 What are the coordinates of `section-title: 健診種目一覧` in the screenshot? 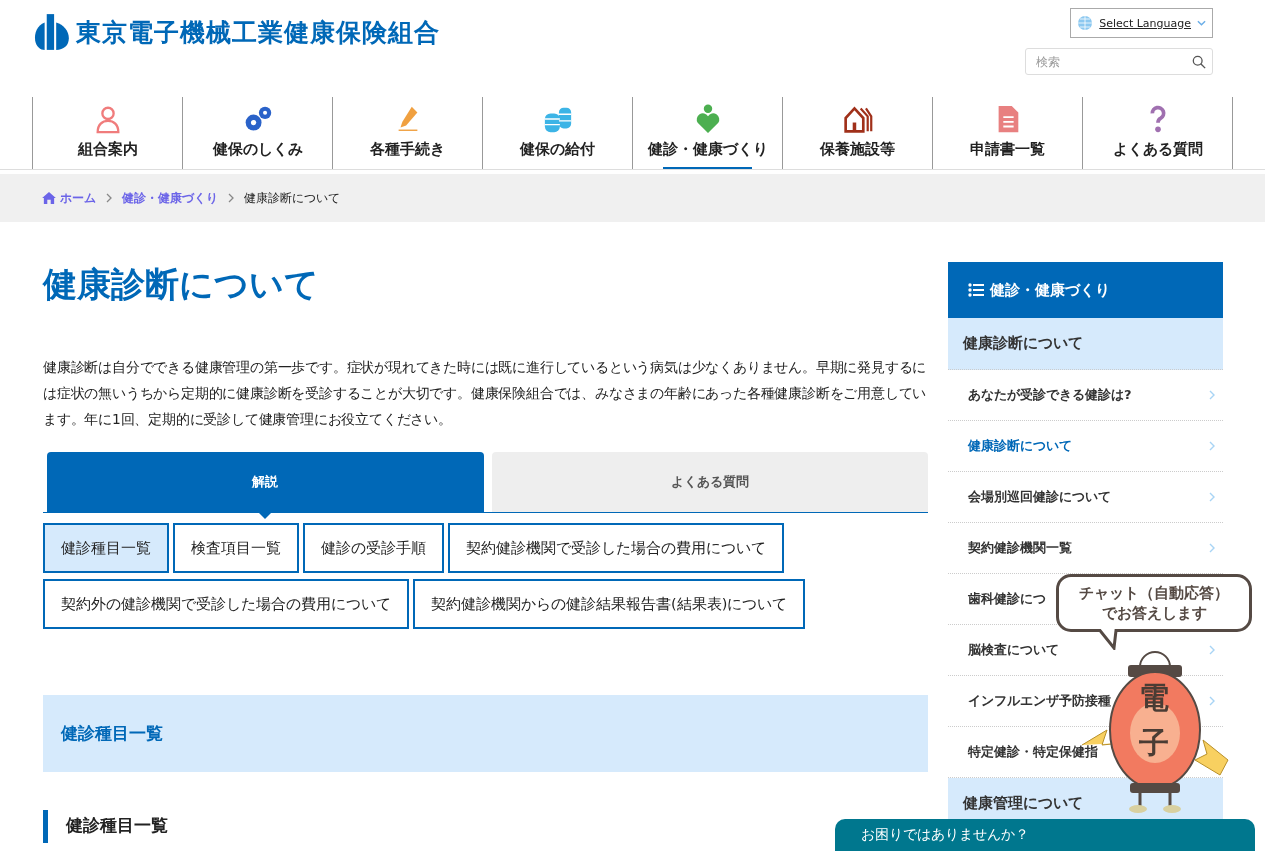 It's located at (112, 733).